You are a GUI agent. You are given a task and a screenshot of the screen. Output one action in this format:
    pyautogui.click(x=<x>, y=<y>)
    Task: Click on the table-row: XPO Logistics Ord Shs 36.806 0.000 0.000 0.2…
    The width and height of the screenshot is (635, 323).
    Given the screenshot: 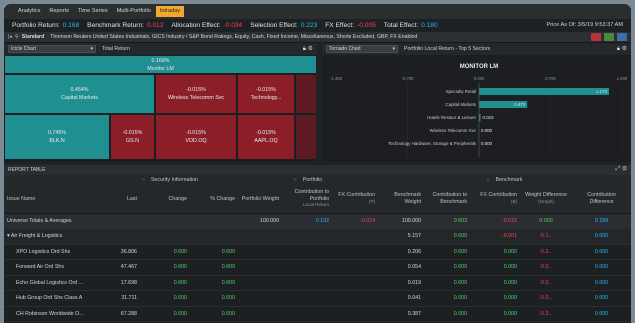 What is the action you would take?
    pyautogui.click(x=317, y=252)
    